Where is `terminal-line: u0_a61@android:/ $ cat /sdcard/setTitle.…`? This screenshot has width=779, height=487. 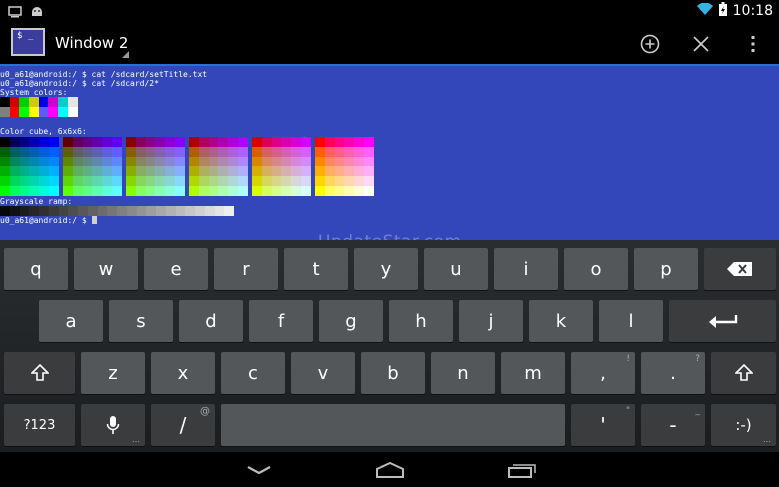
terminal-line: u0_a61@android:/ $ cat /sdcard/setTitle.… is located at coordinates (104, 74).